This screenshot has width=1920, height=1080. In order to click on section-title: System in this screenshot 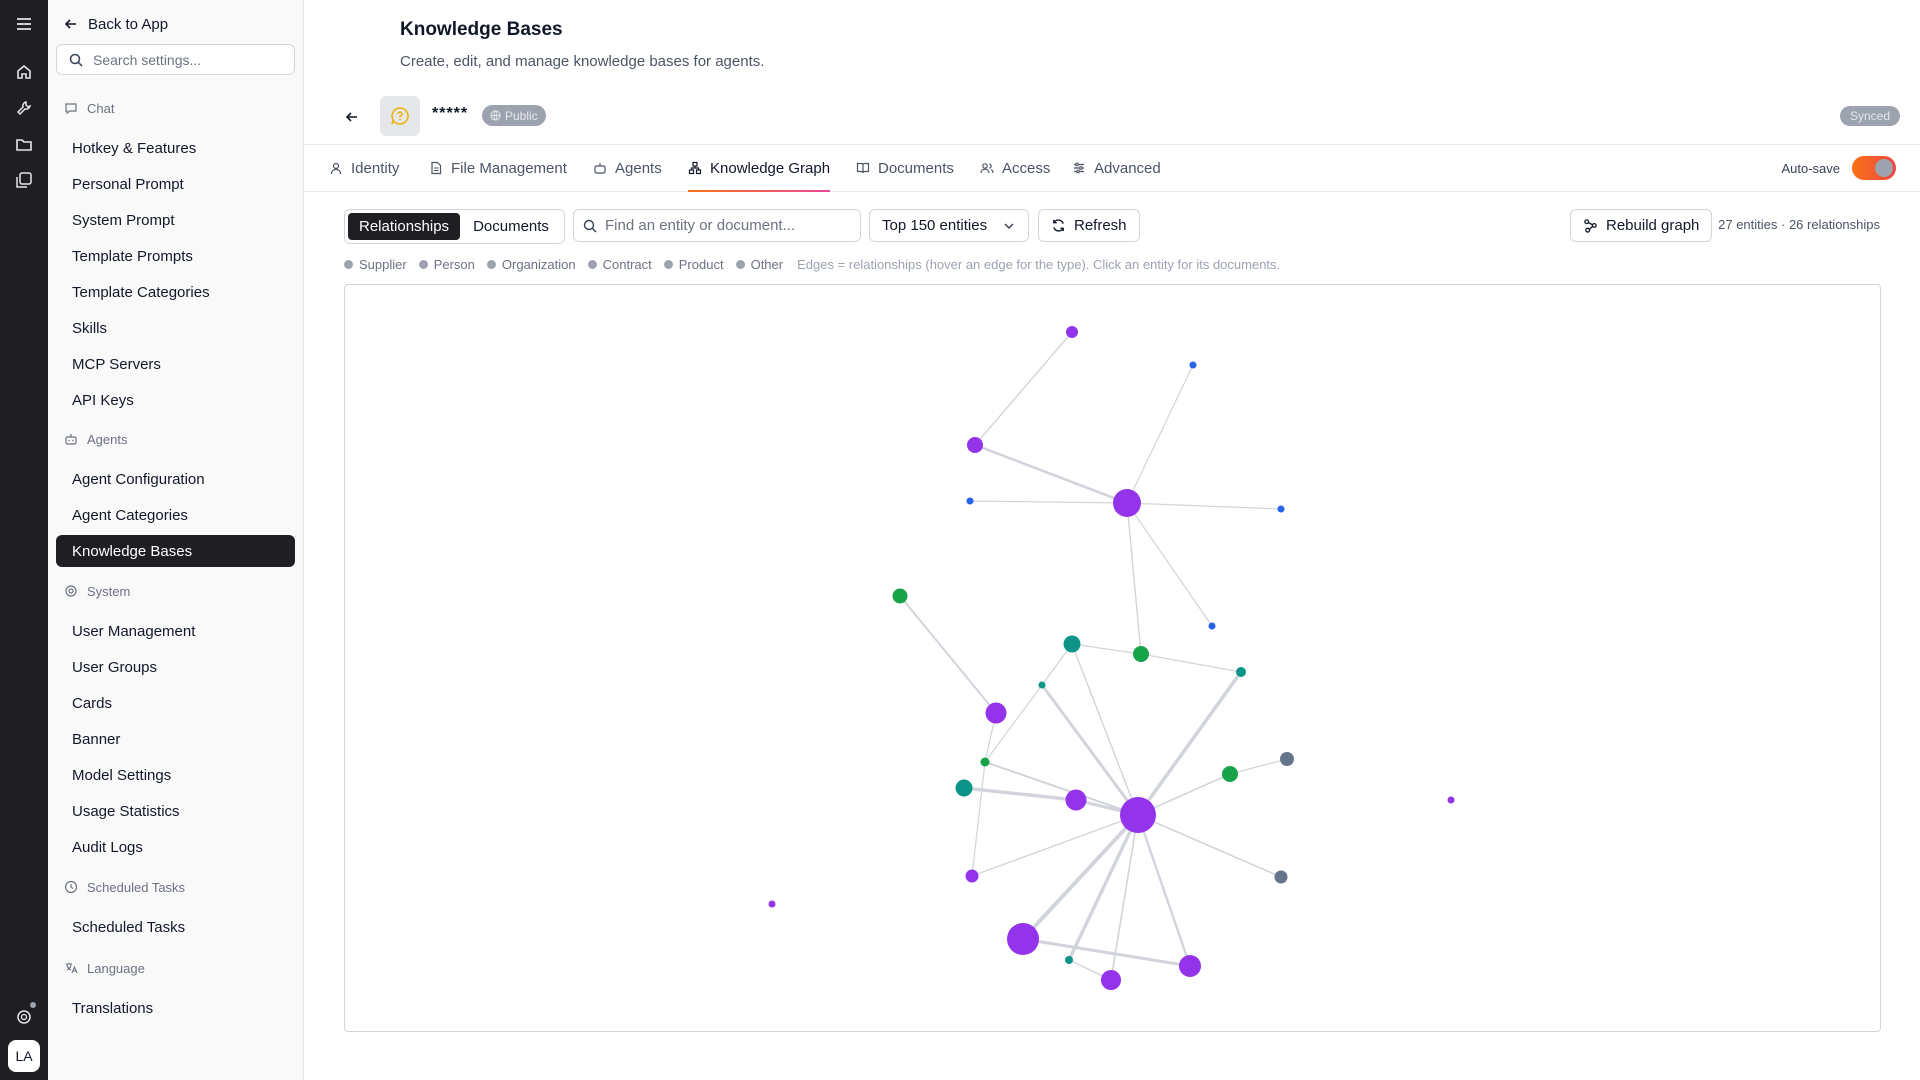, I will do `click(109, 591)`.